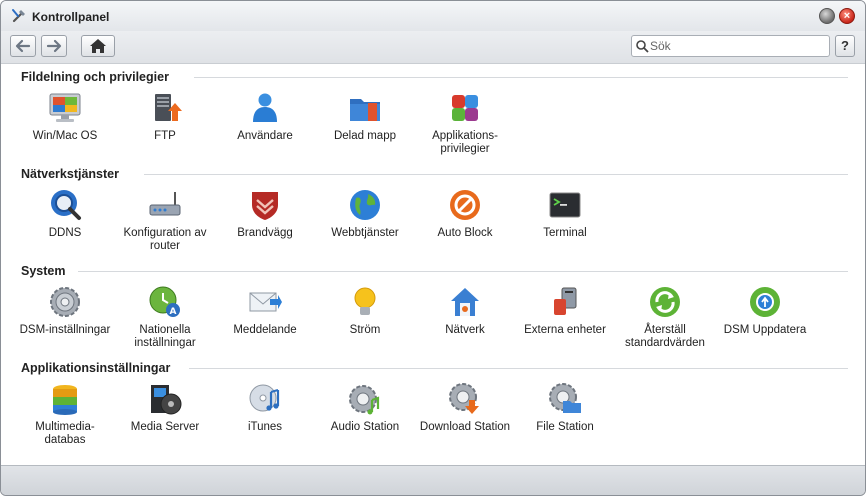 The height and width of the screenshot is (496, 866). What do you see at coordinates (365, 110) in the screenshot?
I see `shared-folder-icon` at bounding box center [365, 110].